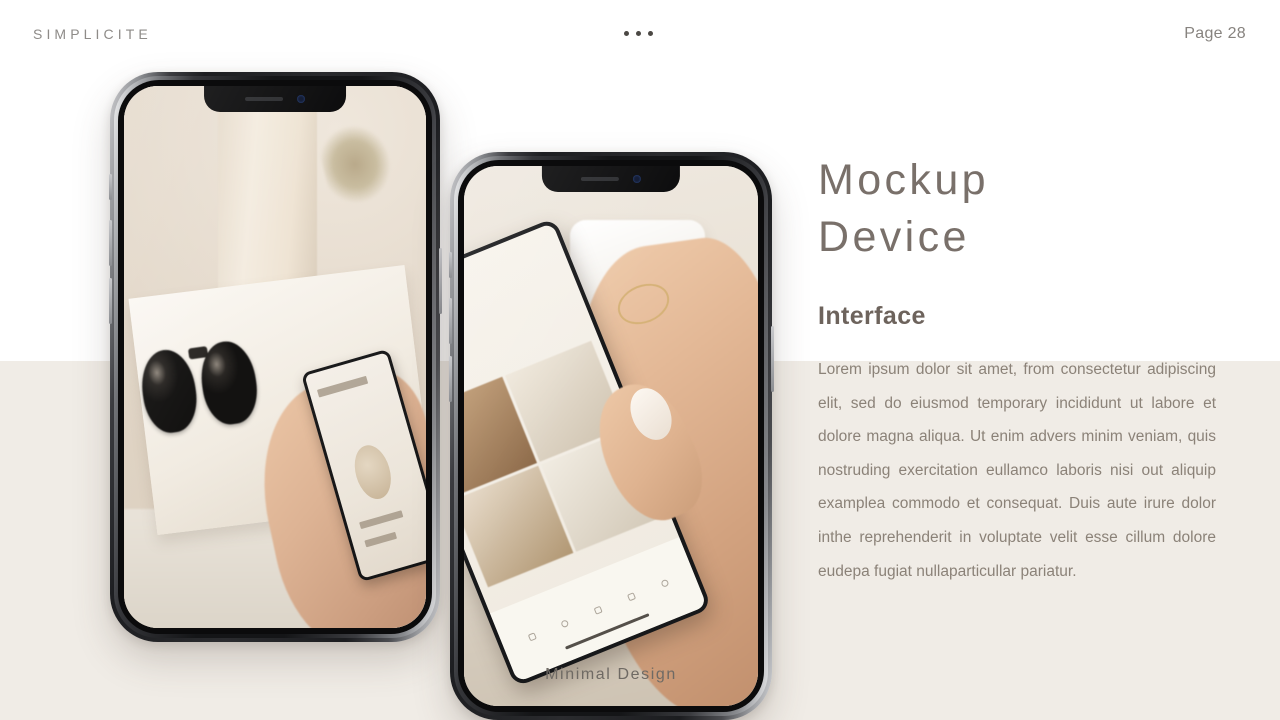 This screenshot has height=720, width=1280. I want to click on section-subtitle: Interface, so click(872, 316).